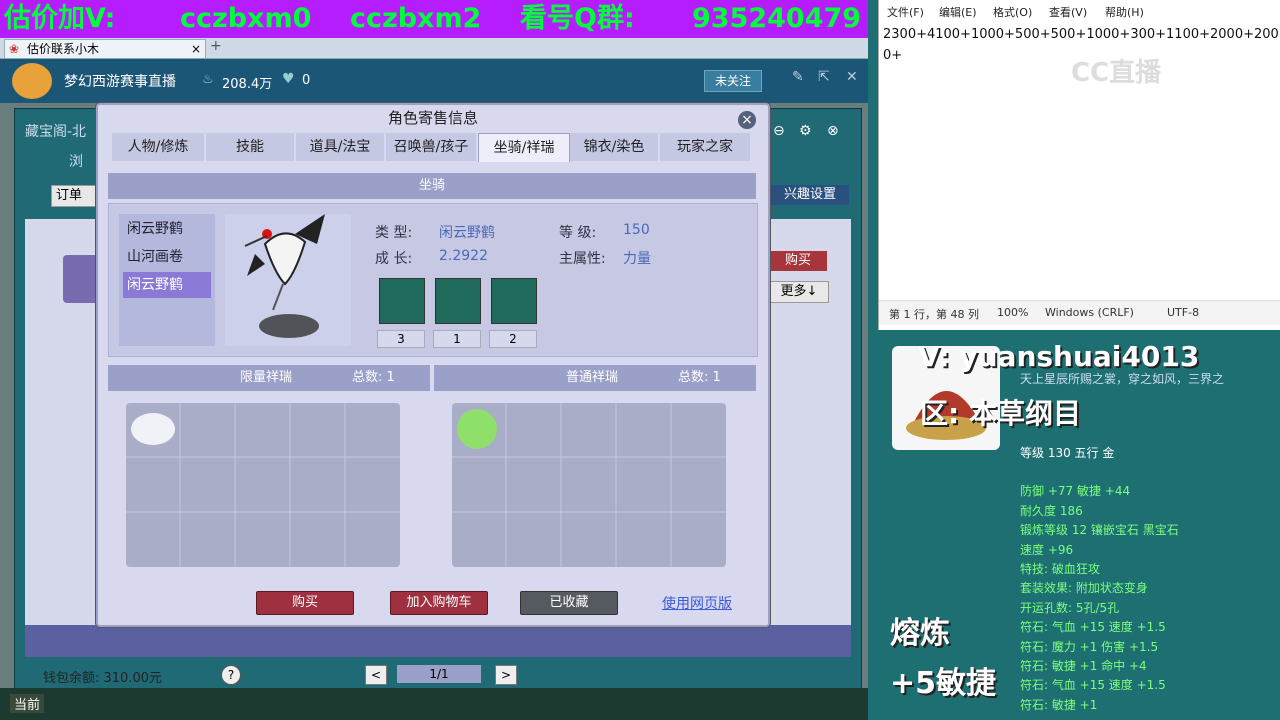 This screenshot has width=1280, height=720. I want to click on notepad-menu-bar: 文件(F) 编辑(E) 格式(O) 查看(V) 帮助(H), so click(1079, 13).